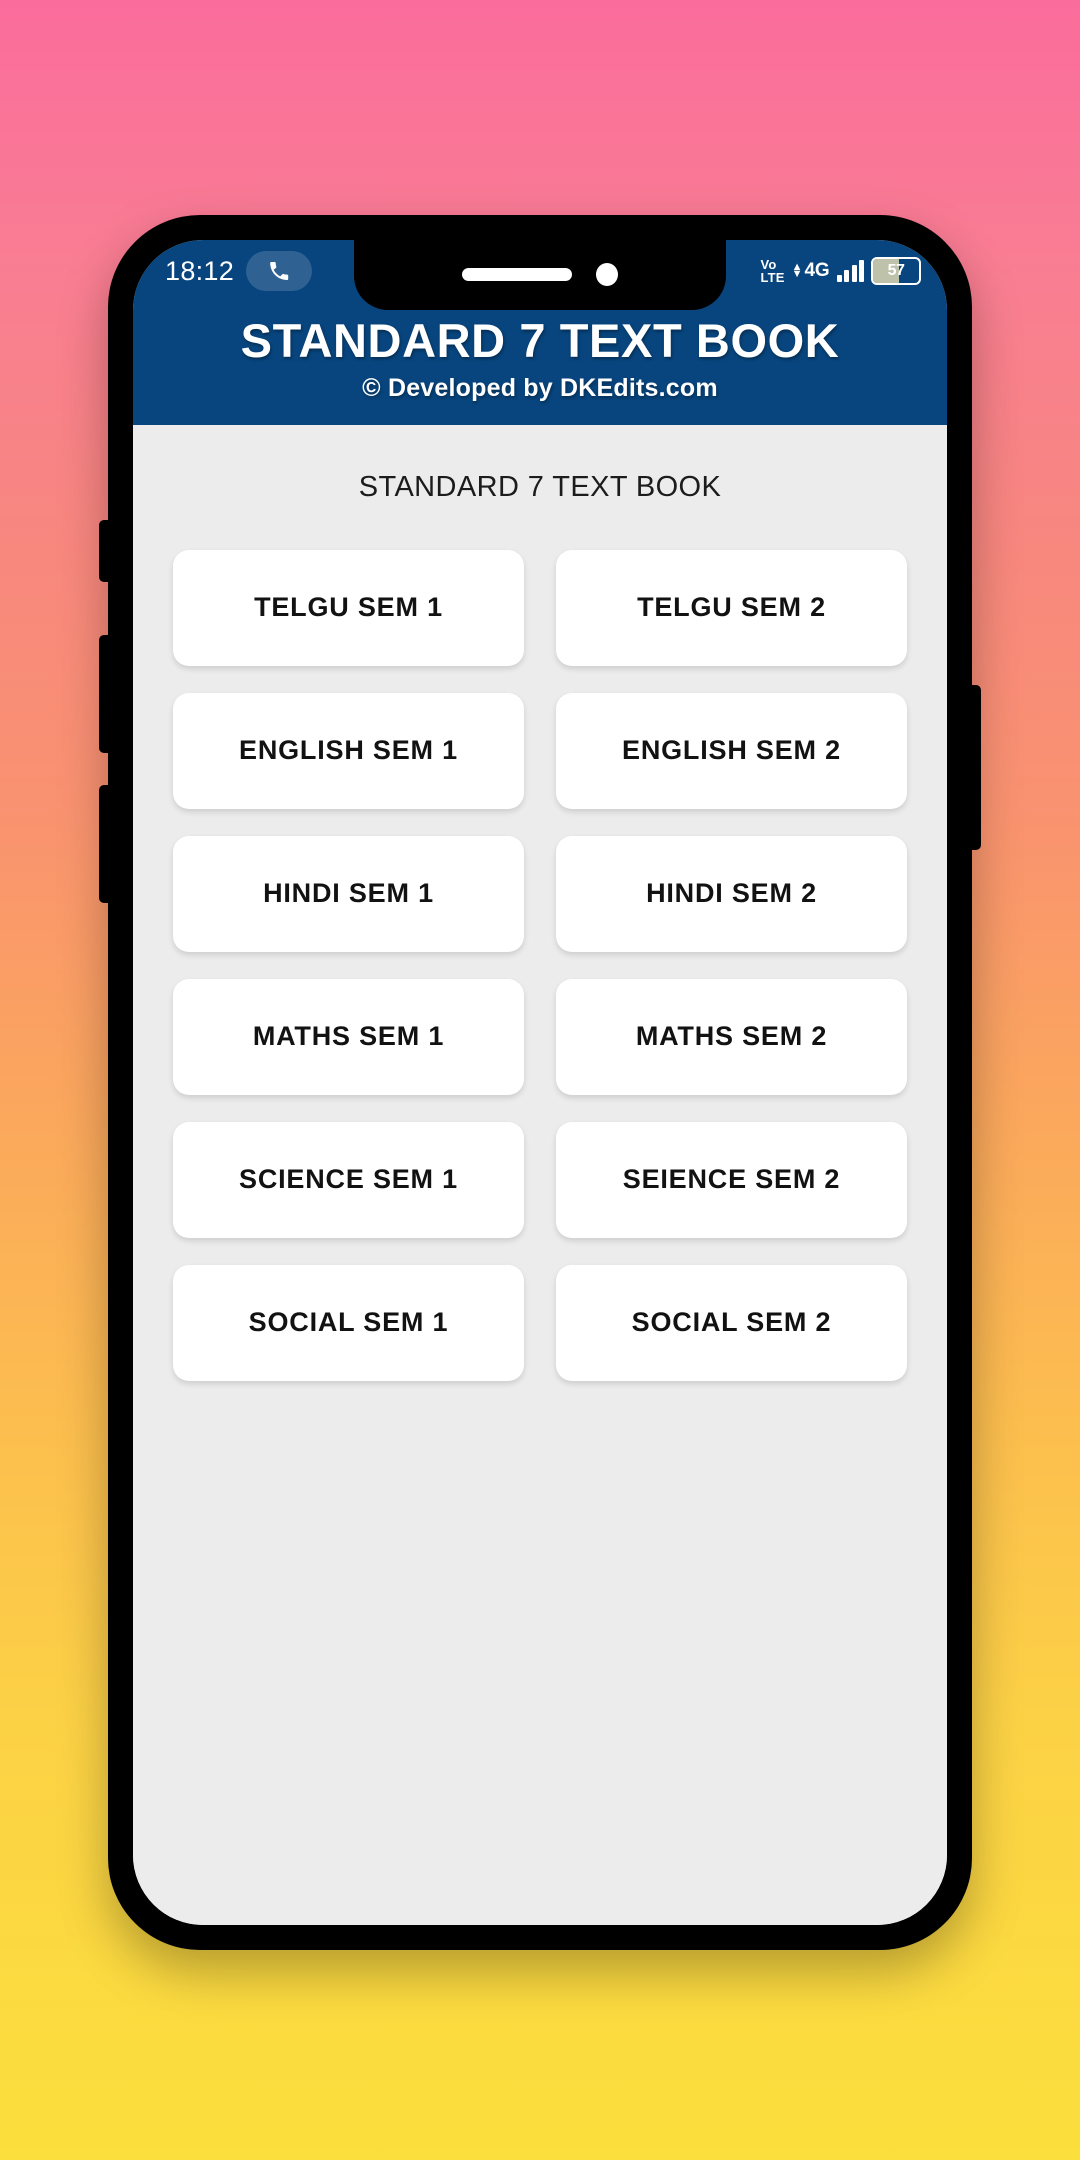 The width and height of the screenshot is (1080, 2160). Describe the element at coordinates (104, 551) in the screenshot. I see `mute-switch-button` at that location.